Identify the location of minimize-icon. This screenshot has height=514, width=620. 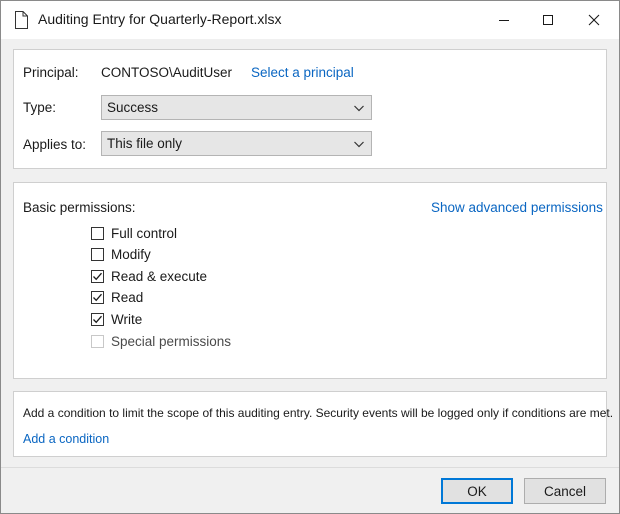
(504, 20).